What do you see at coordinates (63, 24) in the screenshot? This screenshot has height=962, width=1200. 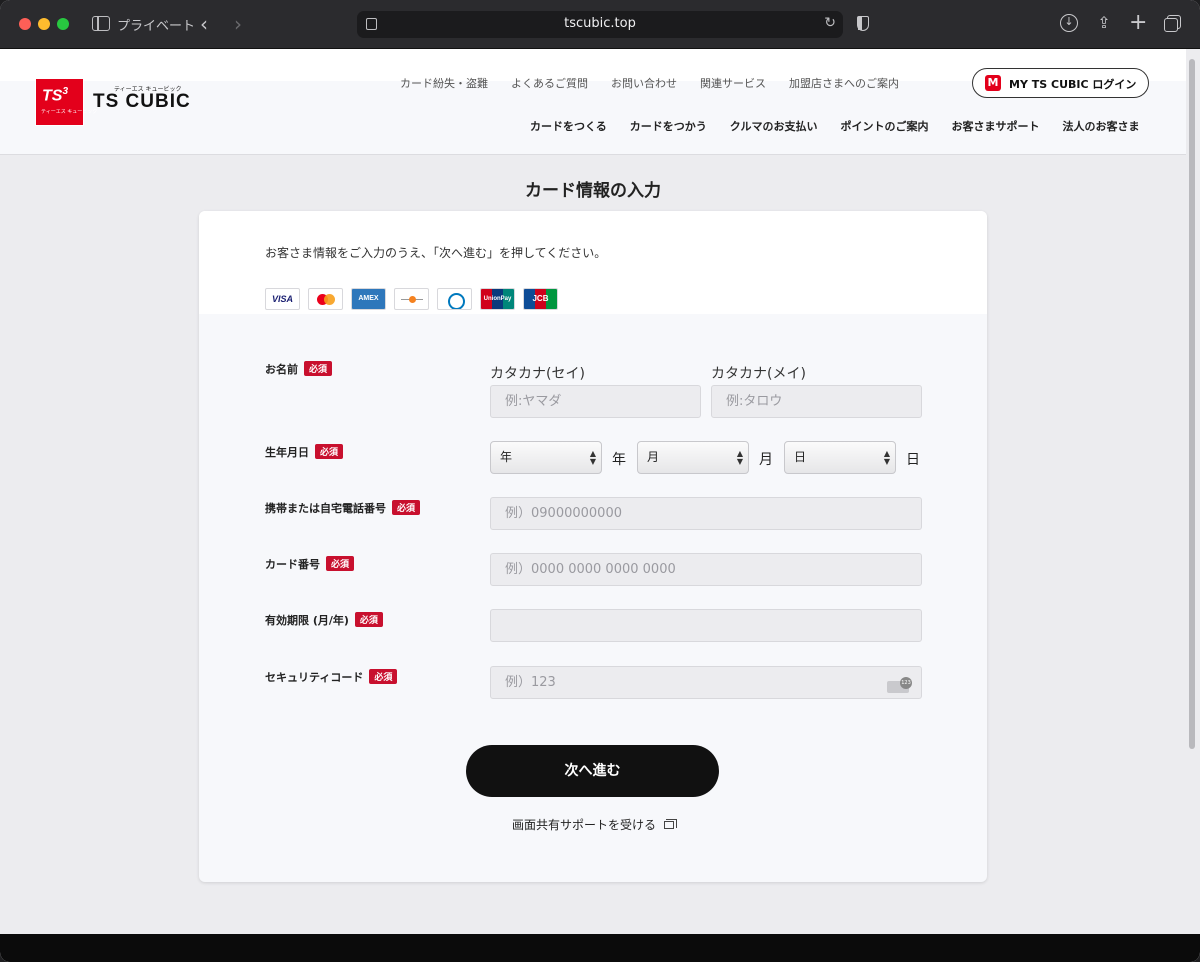 I see `zoom-window-button` at bounding box center [63, 24].